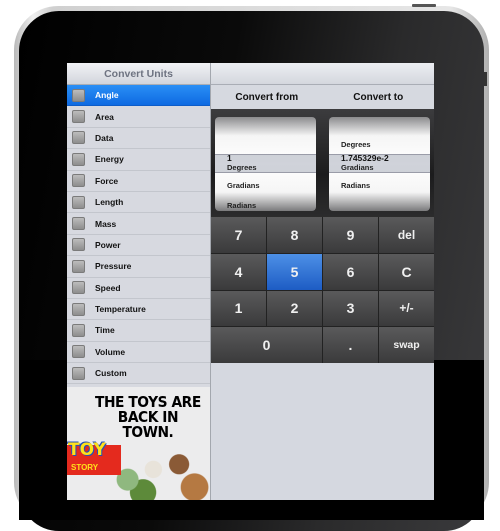 The image size is (500, 531). I want to click on digit-key-4: 4, so click(238, 271).